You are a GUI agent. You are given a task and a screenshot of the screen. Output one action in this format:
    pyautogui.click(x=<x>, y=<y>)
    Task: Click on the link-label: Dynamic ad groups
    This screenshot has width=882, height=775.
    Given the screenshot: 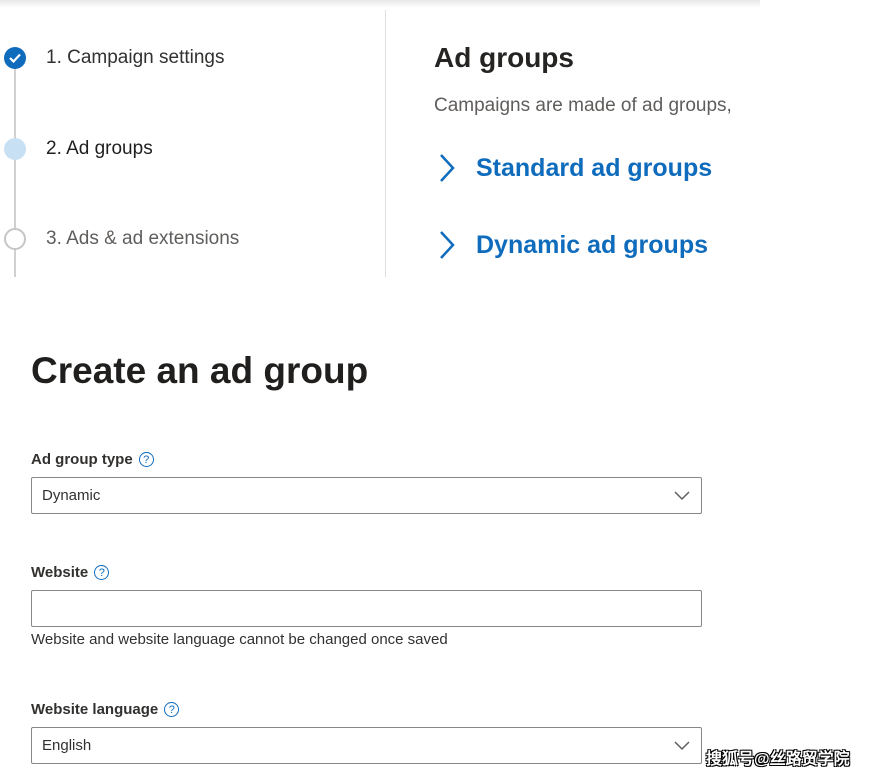 What is the action you would take?
    pyautogui.click(x=592, y=244)
    